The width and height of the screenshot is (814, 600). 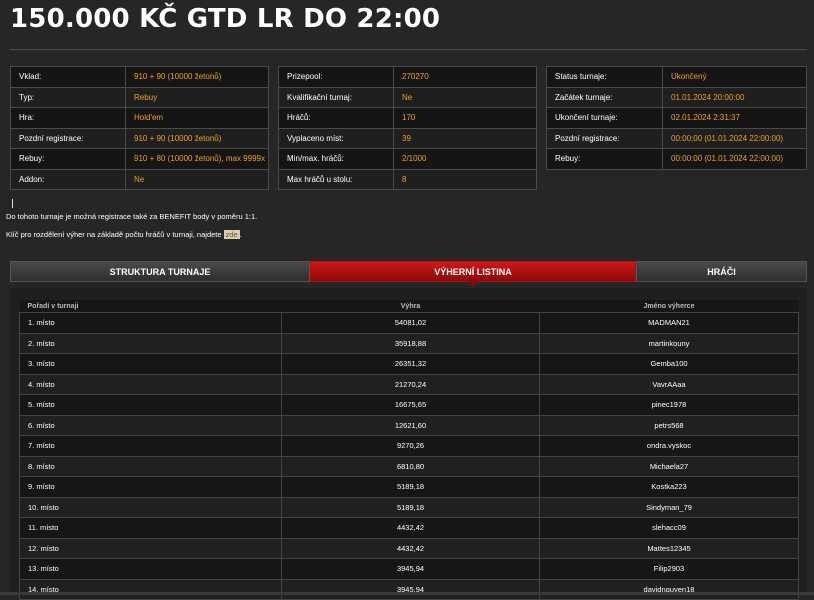 I want to click on prize-cell: 16675,65, so click(x=410, y=405).